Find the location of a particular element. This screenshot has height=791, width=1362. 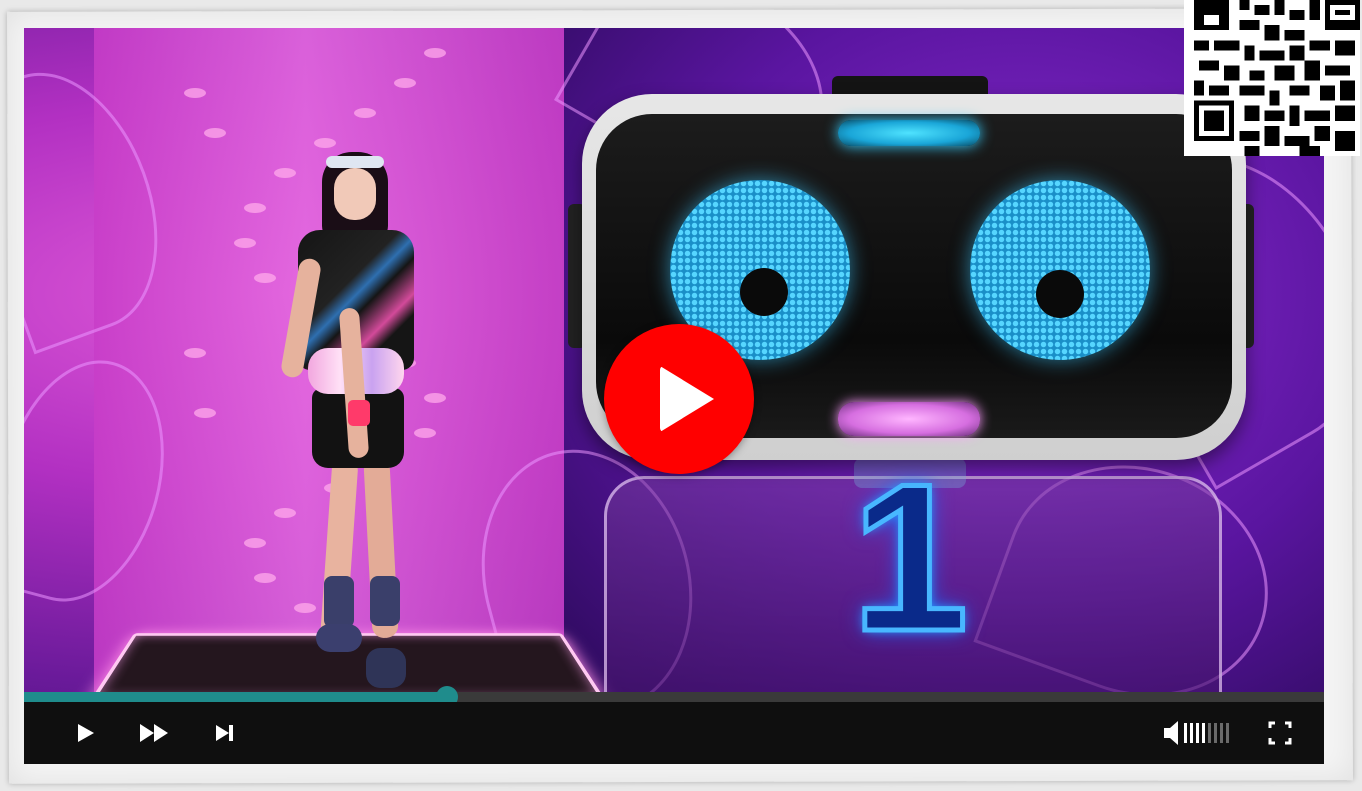

fullscreen-icon is located at coordinates (1280, 733).